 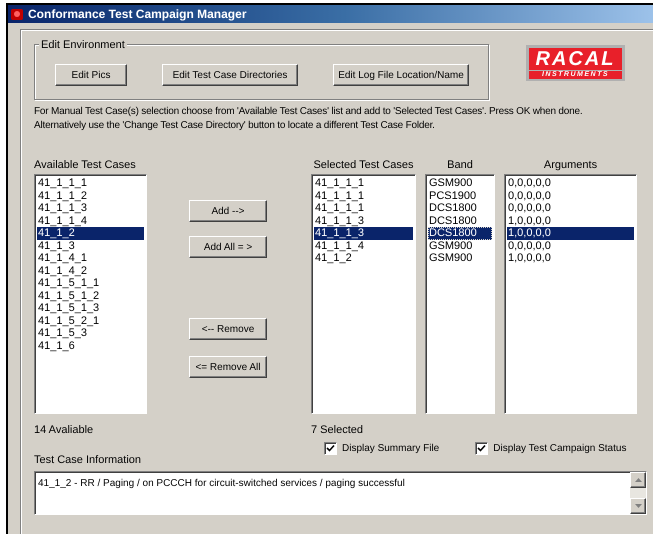 I want to click on list-box: 41_1_1_1 41_1_1_2 41_1_1_3 41_1_1_4 41_1_2 41_1_3 41_1_4_1 41_1_4_2 41_1_5_1_1 41_1_5_1_2 41_1_5_1_3 41_1_5_2_1 41_1_5_3 41_1_6, so click(x=90, y=294).